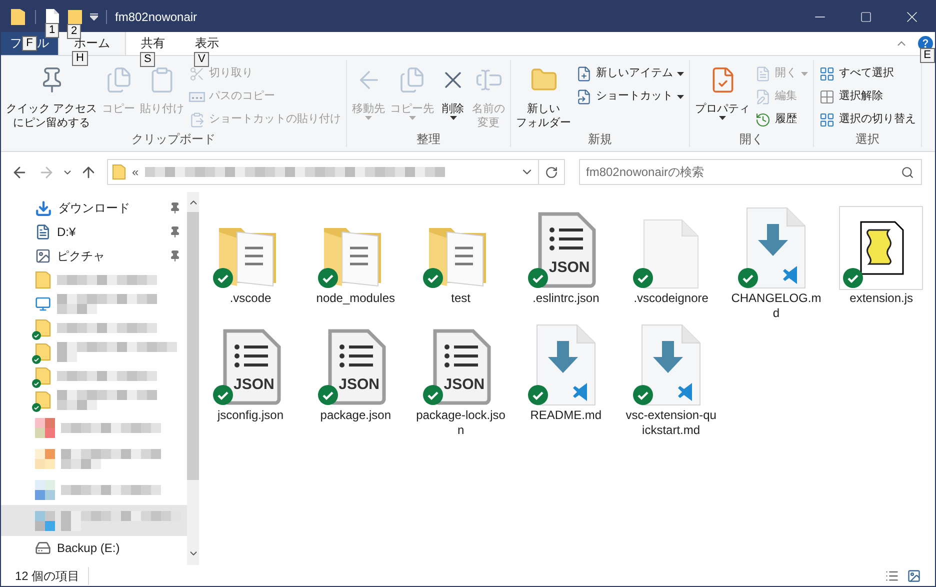 The width and height of the screenshot is (936, 587). What do you see at coordinates (250, 415) in the screenshot?
I see `file-name: jsconfig.json` at bounding box center [250, 415].